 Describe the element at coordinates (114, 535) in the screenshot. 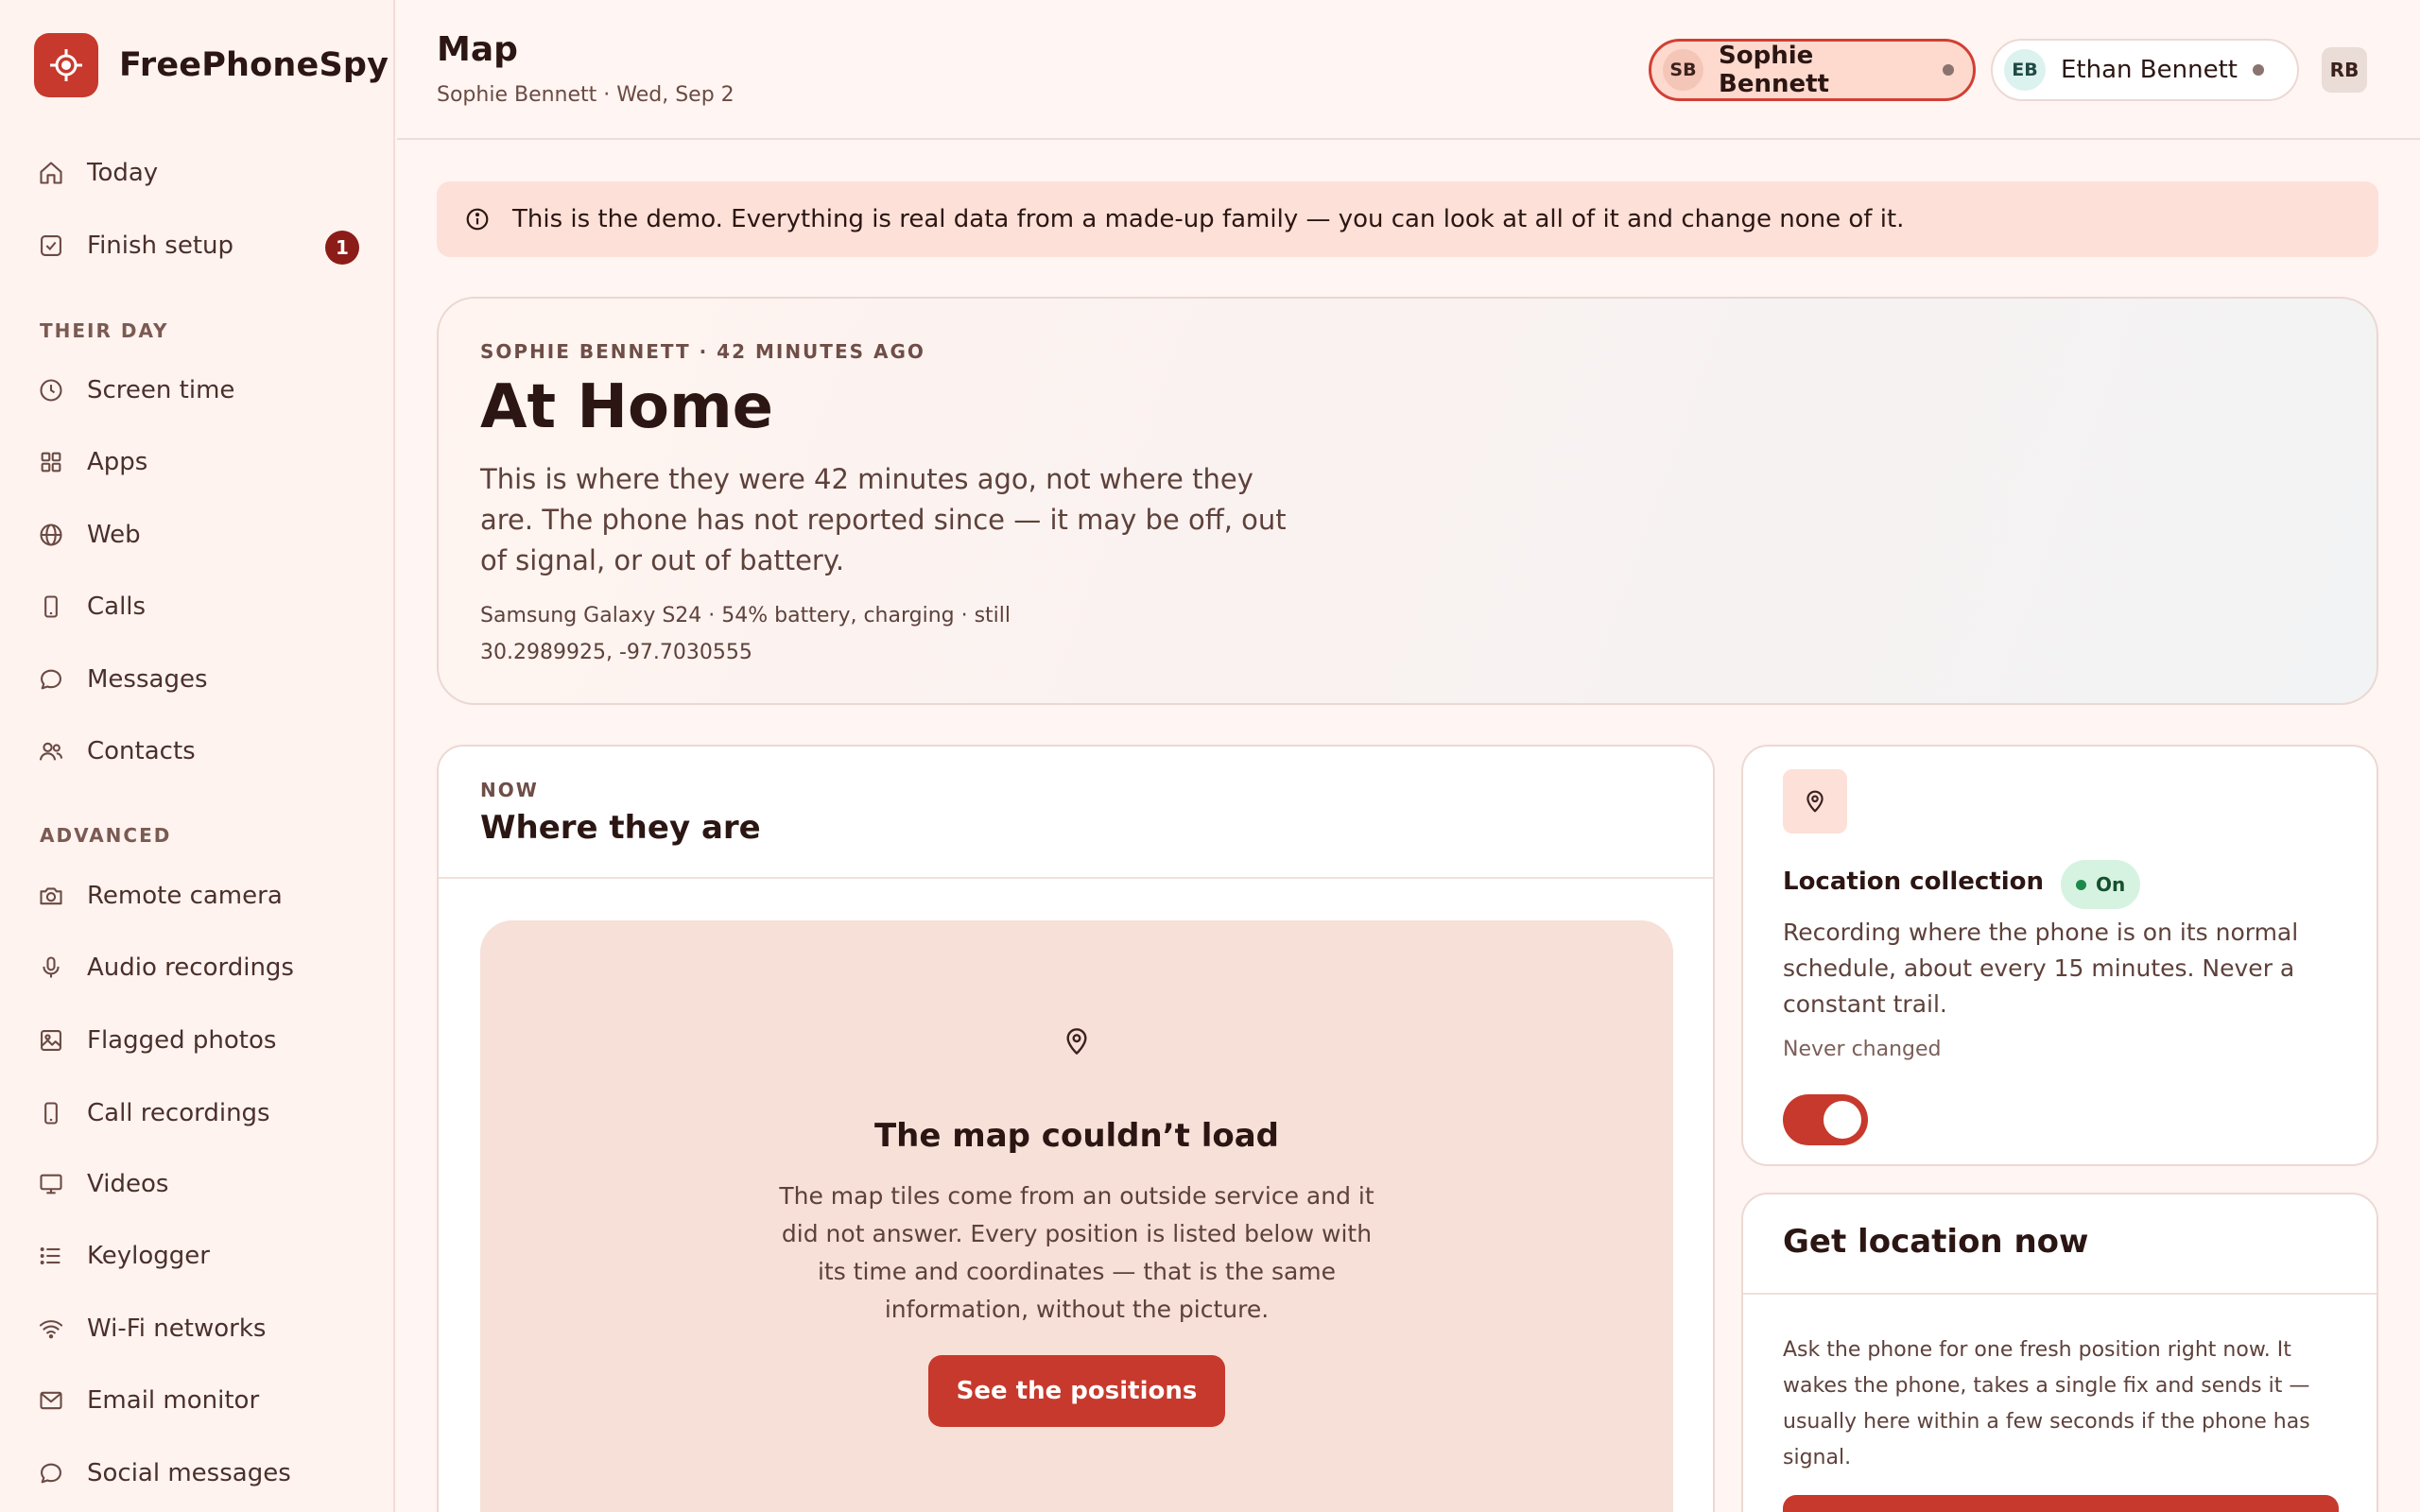

I see `sidebar-item-label: Web` at that location.